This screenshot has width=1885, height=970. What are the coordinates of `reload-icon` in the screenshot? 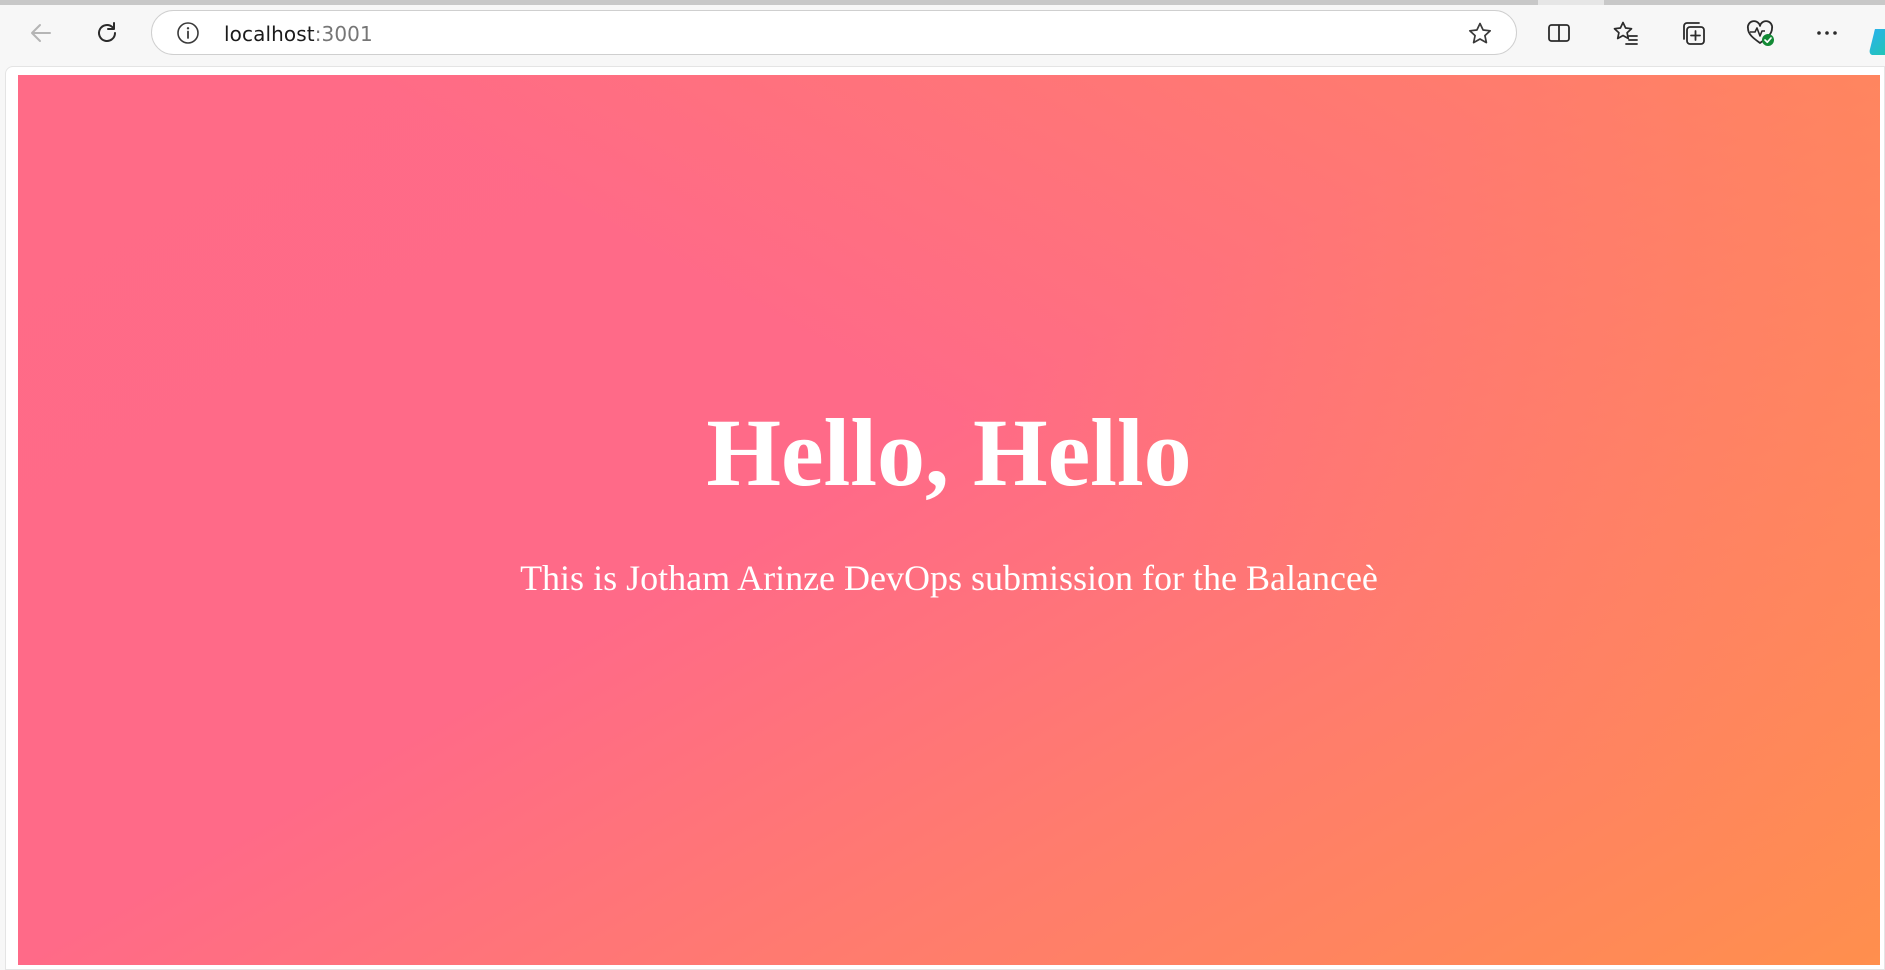 It's located at (107, 32).